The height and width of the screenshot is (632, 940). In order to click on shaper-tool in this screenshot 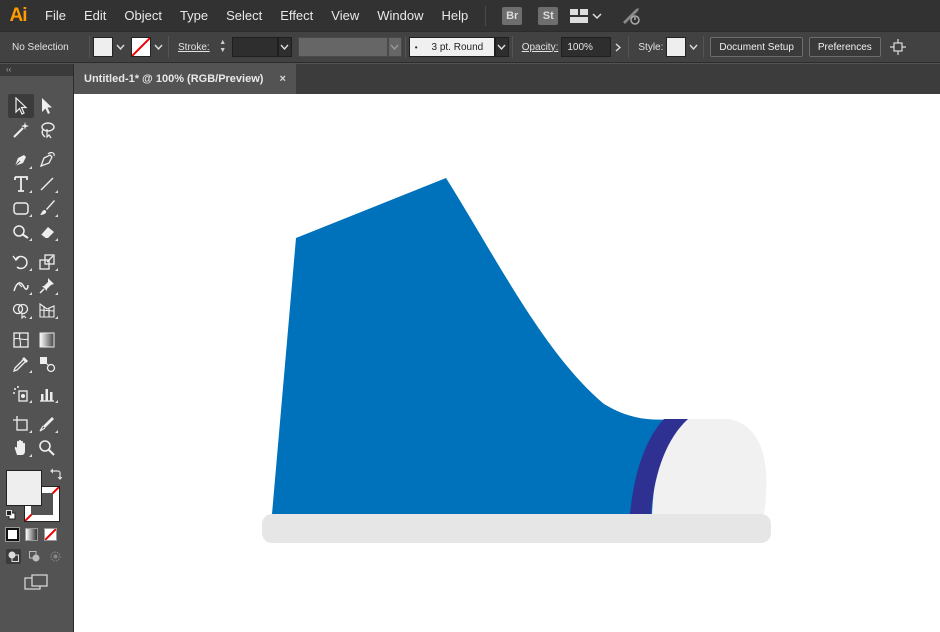, I will do `click(21, 232)`.